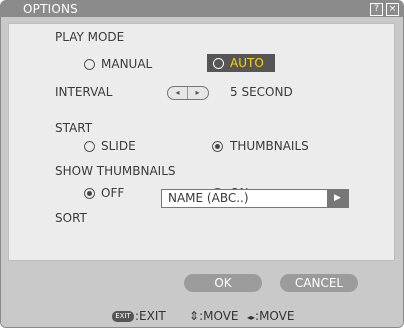  I want to click on title-bar: OPTIONS ? ×, so click(202, 9).